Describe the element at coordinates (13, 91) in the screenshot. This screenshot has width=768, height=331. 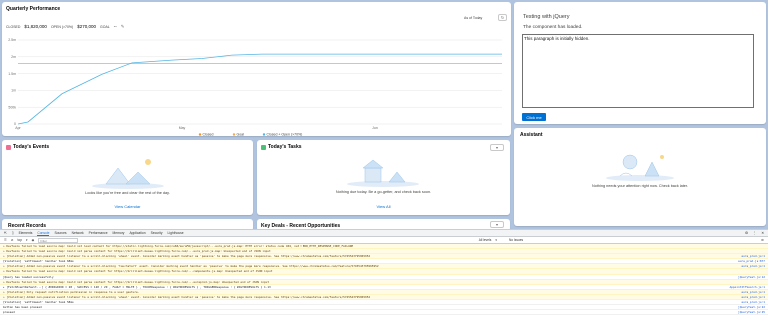
I see `y-tick-label: 1m` at that location.